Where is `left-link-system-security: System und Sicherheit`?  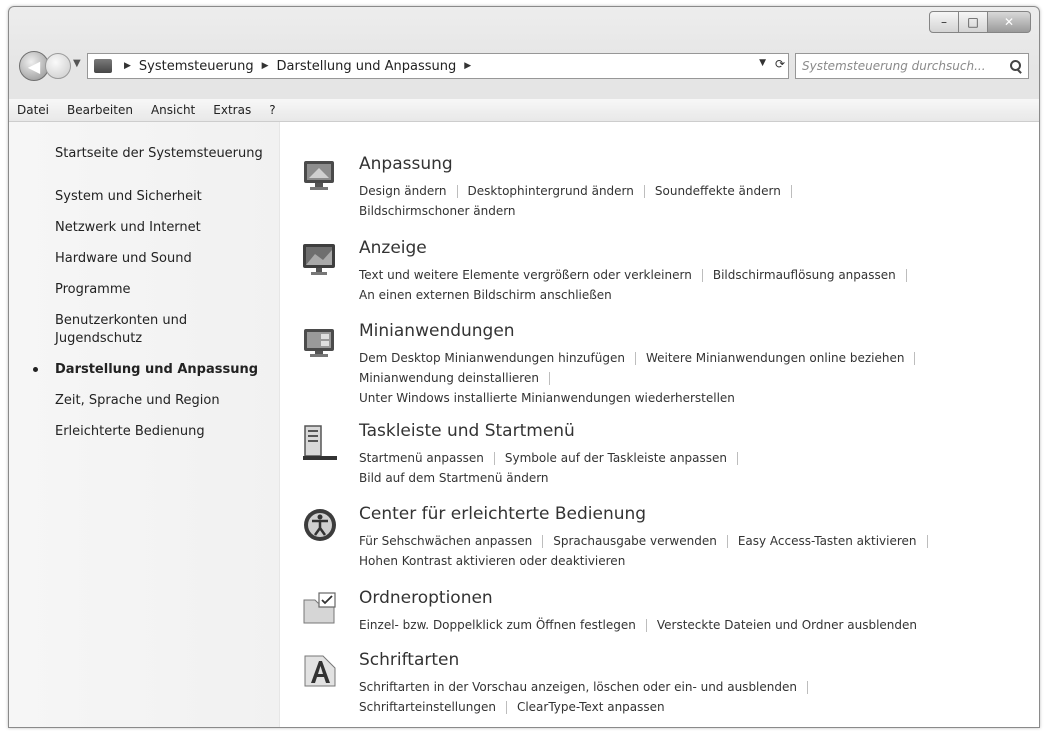
left-link-system-security: System und Sicherheit is located at coordinates (160, 197).